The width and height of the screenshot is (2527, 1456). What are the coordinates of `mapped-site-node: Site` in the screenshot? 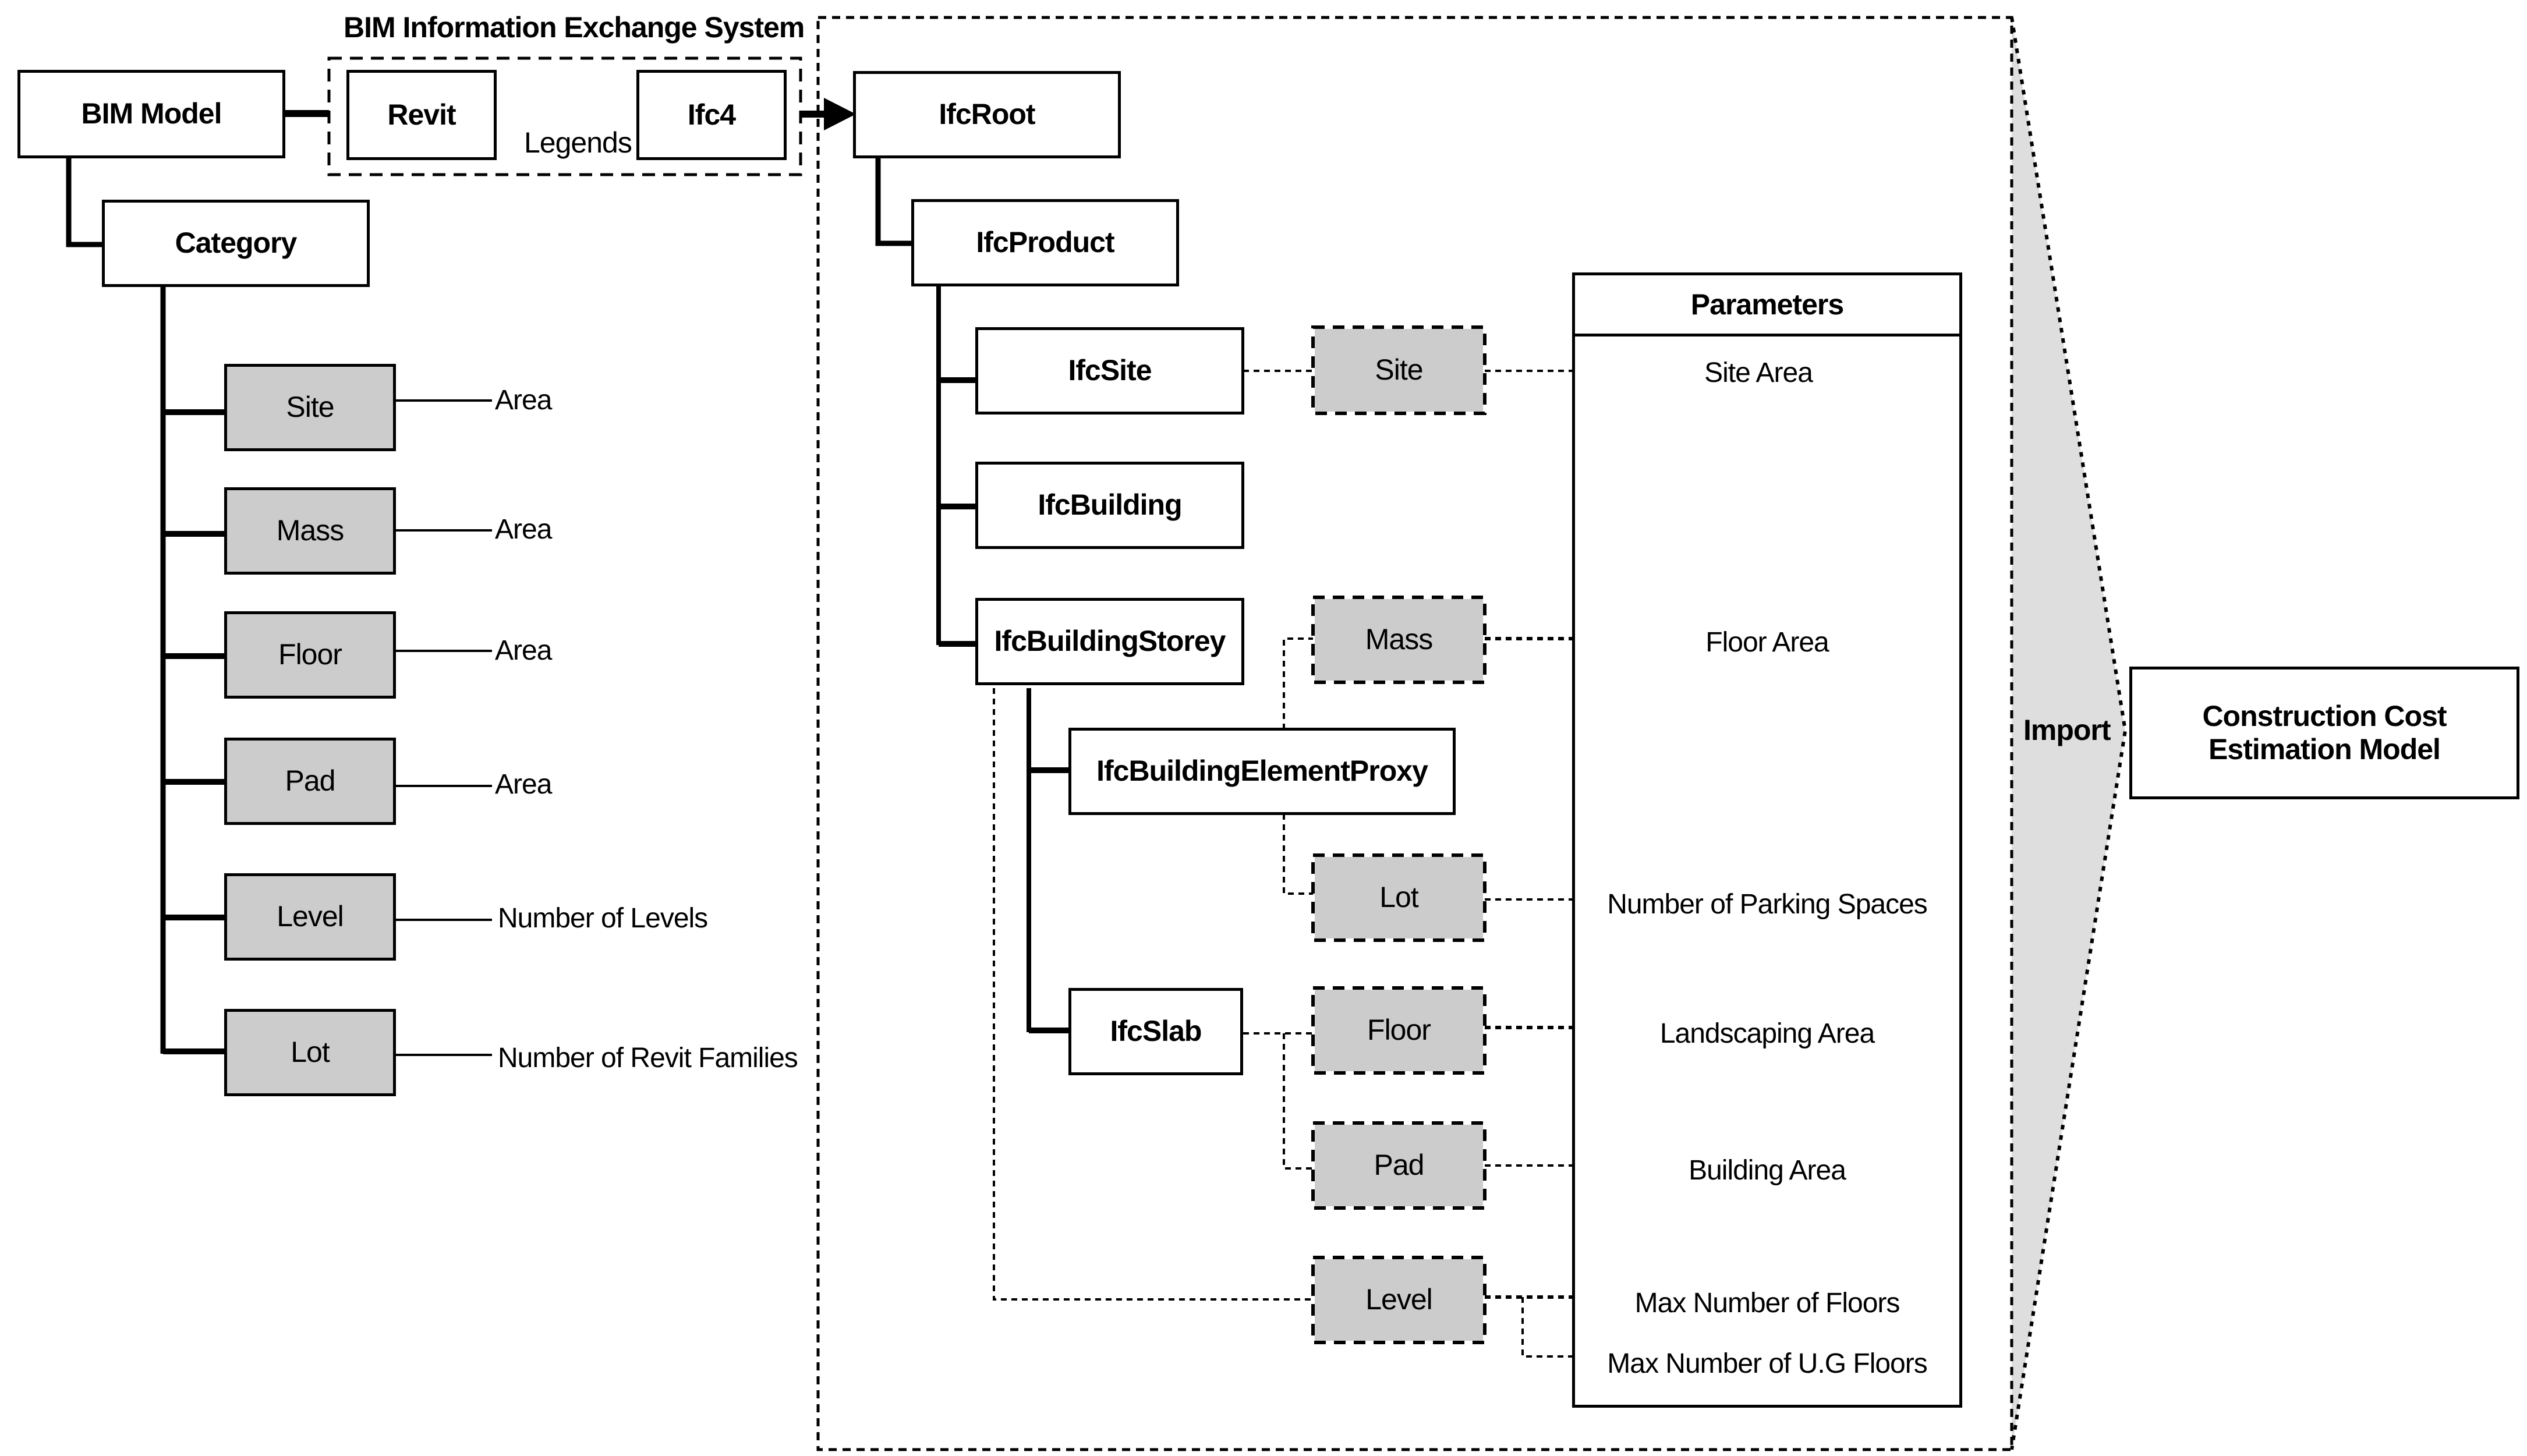 It's located at (1399, 370).